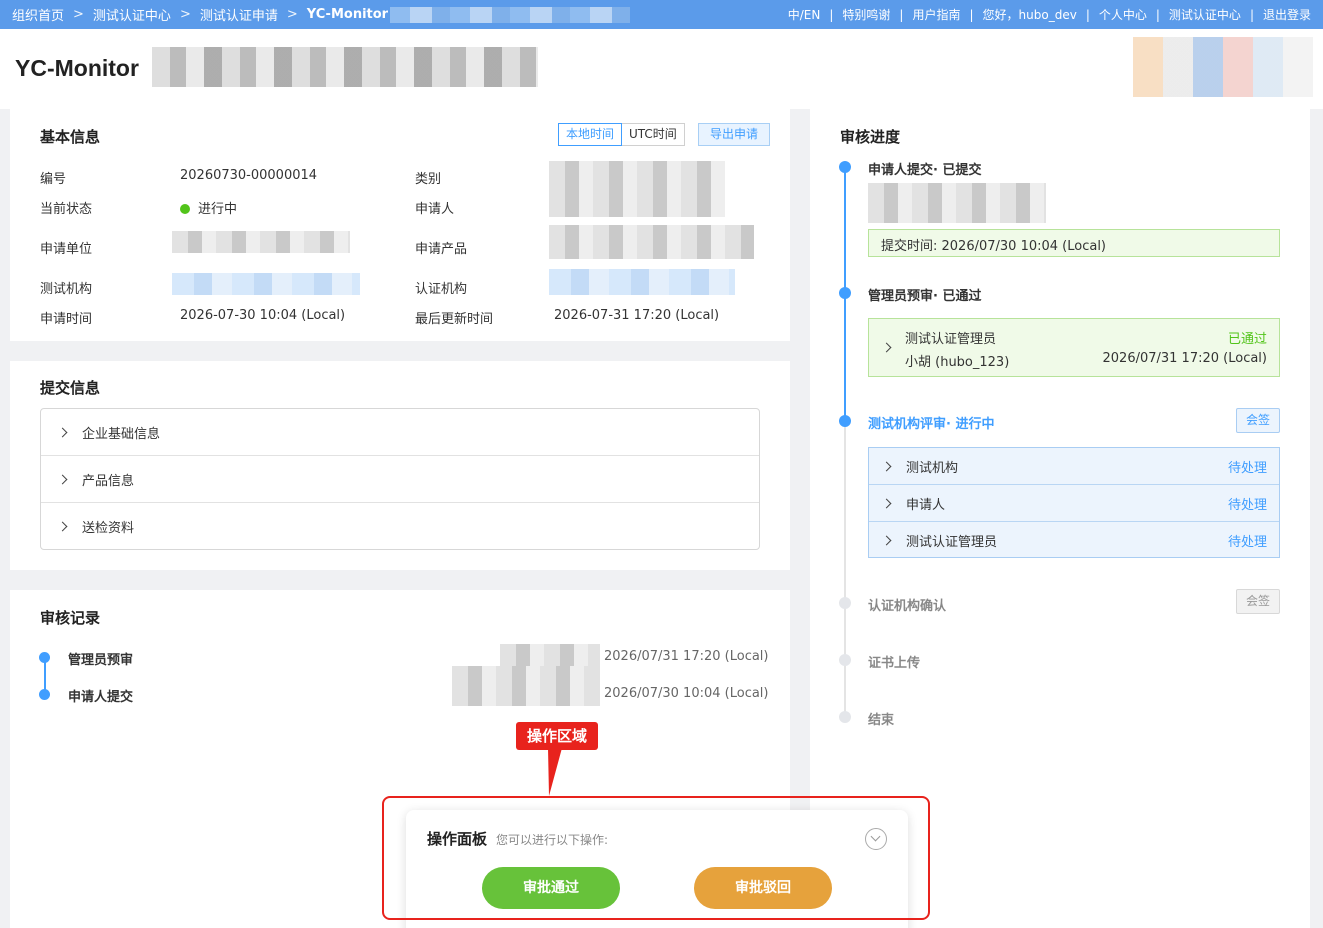 This screenshot has height=928, width=1323. Describe the element at coordinates (218, 209) in the screenshot. I see `status-text: 进行中` at that location.